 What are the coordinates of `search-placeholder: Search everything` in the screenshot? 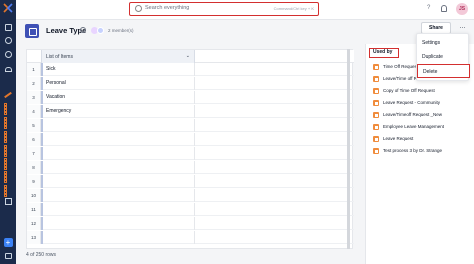 It's located at (167, 8).